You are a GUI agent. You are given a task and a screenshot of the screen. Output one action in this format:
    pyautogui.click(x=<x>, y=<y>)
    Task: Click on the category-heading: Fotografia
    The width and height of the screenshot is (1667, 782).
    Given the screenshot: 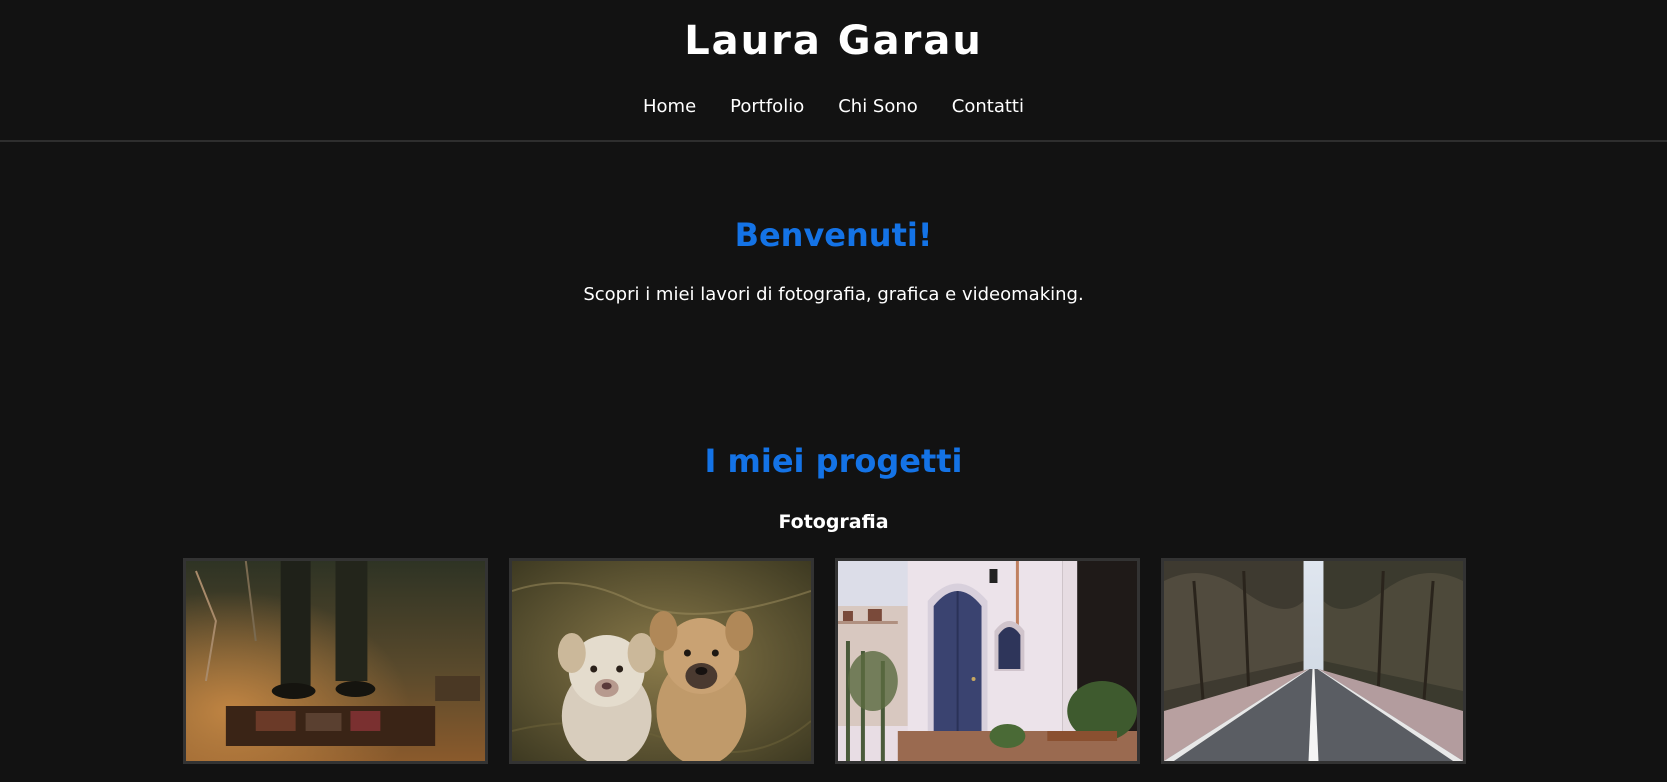 What is the action you would take?
    pyautogui.click(x=833, y=522)
    